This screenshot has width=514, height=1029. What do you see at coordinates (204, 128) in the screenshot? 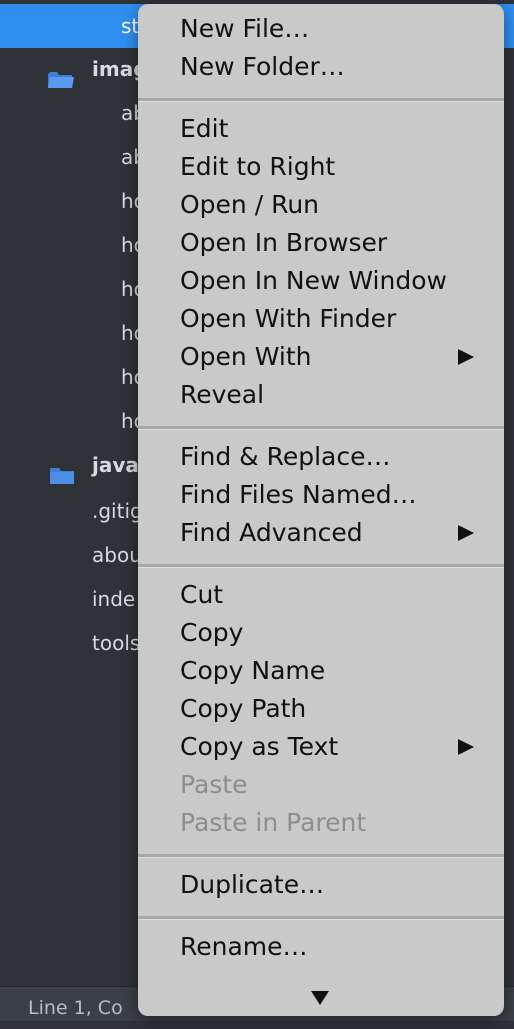
I see `menu-item-label: Edit` at bounding box center [204, 128].